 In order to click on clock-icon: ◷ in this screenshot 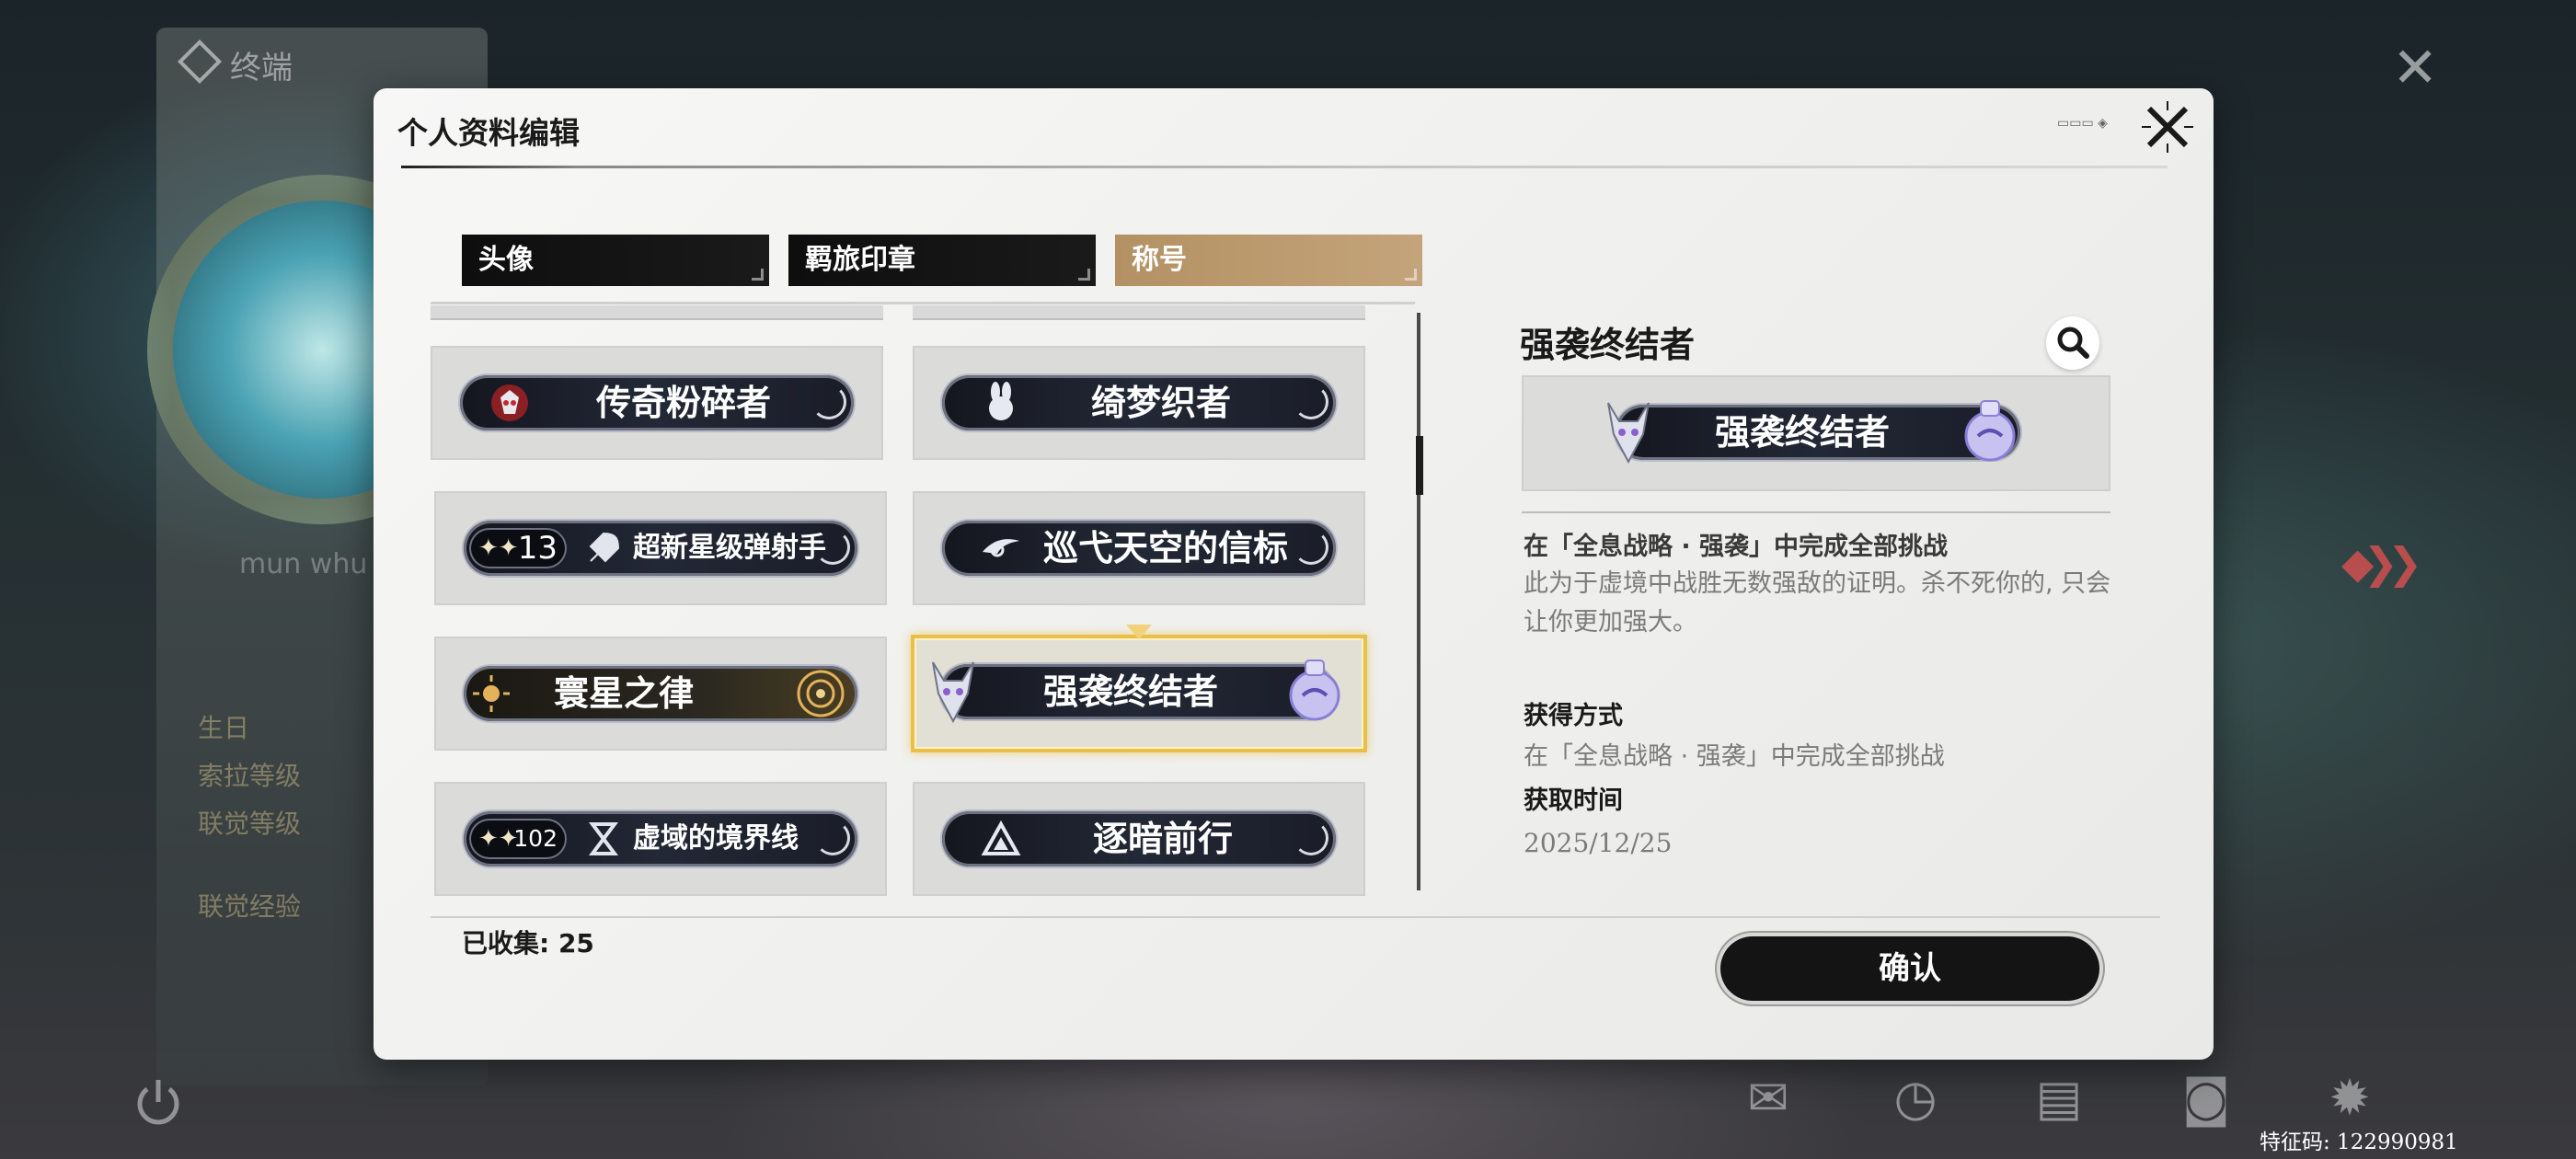, I will do `click(1915, 1098)`.